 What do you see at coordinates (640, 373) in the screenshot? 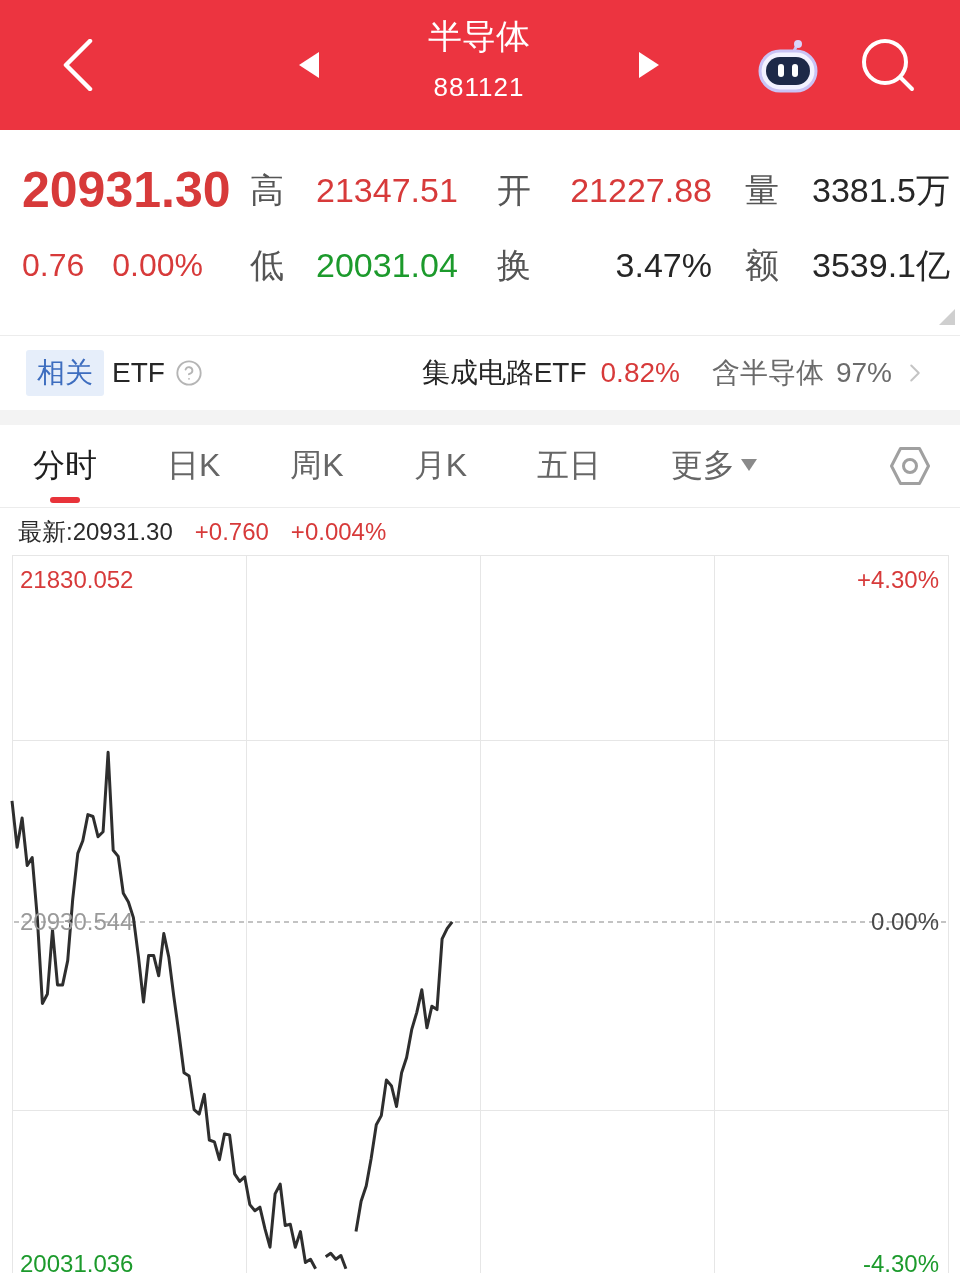
I see `etf-fund-change: 0.82%` at bounding box center [640, 373].